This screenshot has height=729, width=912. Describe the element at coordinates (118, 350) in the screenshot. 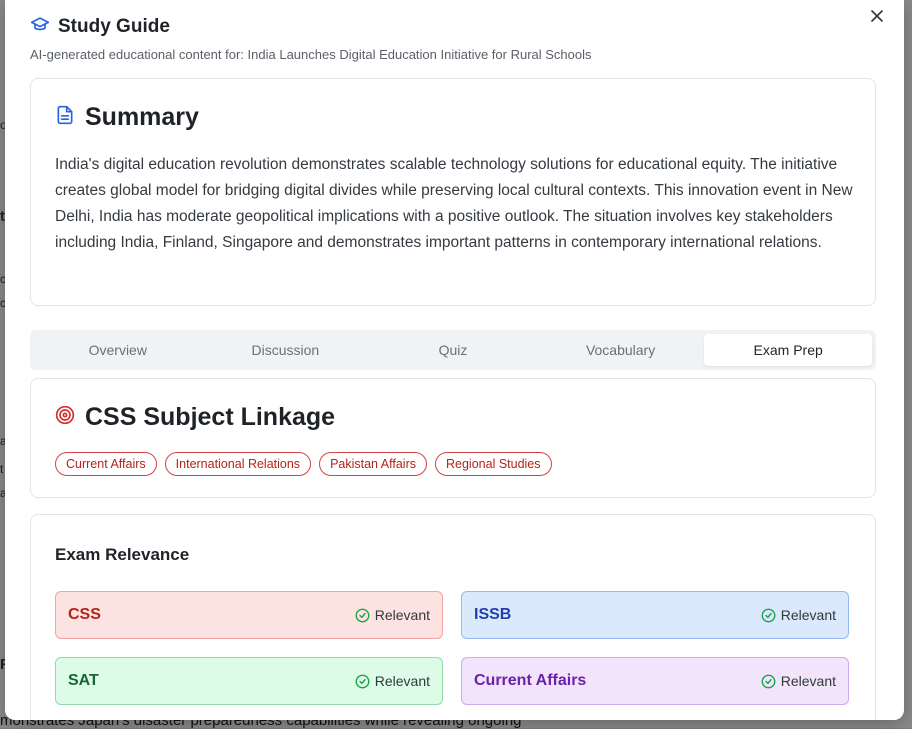

I see `tab-overview: Overview` at that location.